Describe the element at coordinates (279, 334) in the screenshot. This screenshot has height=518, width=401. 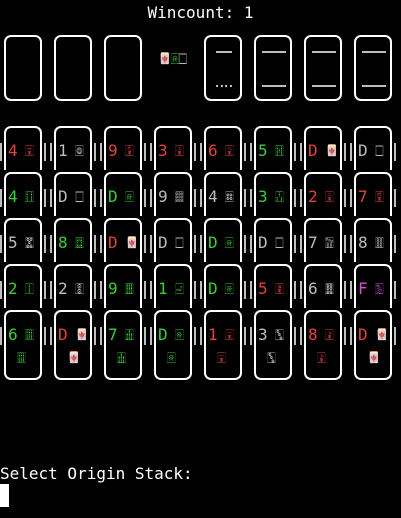
I see `card-suit-icon: 🀛` at that location.